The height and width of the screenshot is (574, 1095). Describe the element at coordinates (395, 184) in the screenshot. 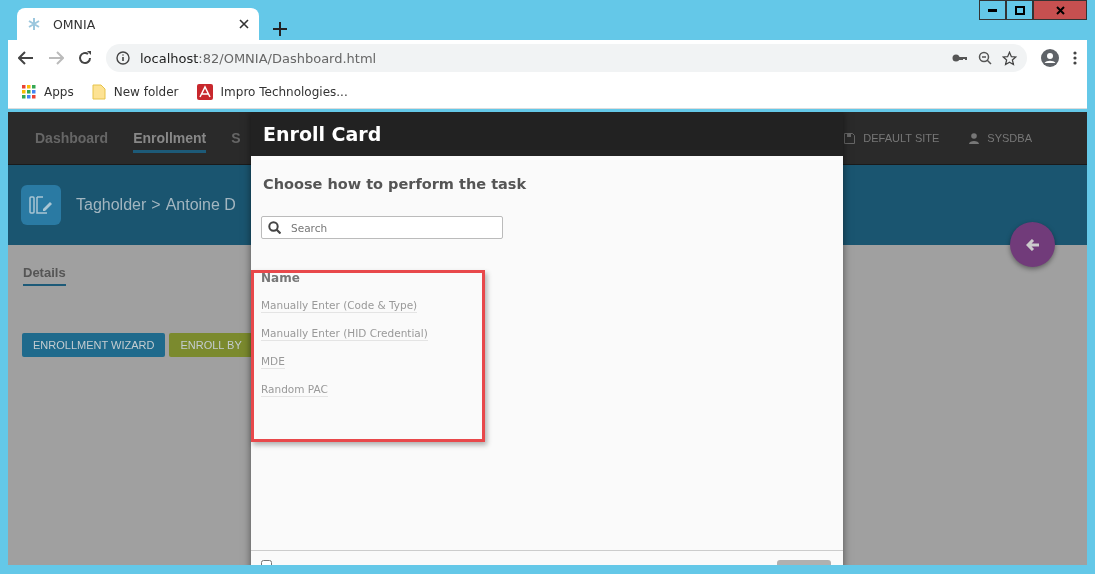

I see `dialog-subtitle: Choose how to perform the task` at that location.